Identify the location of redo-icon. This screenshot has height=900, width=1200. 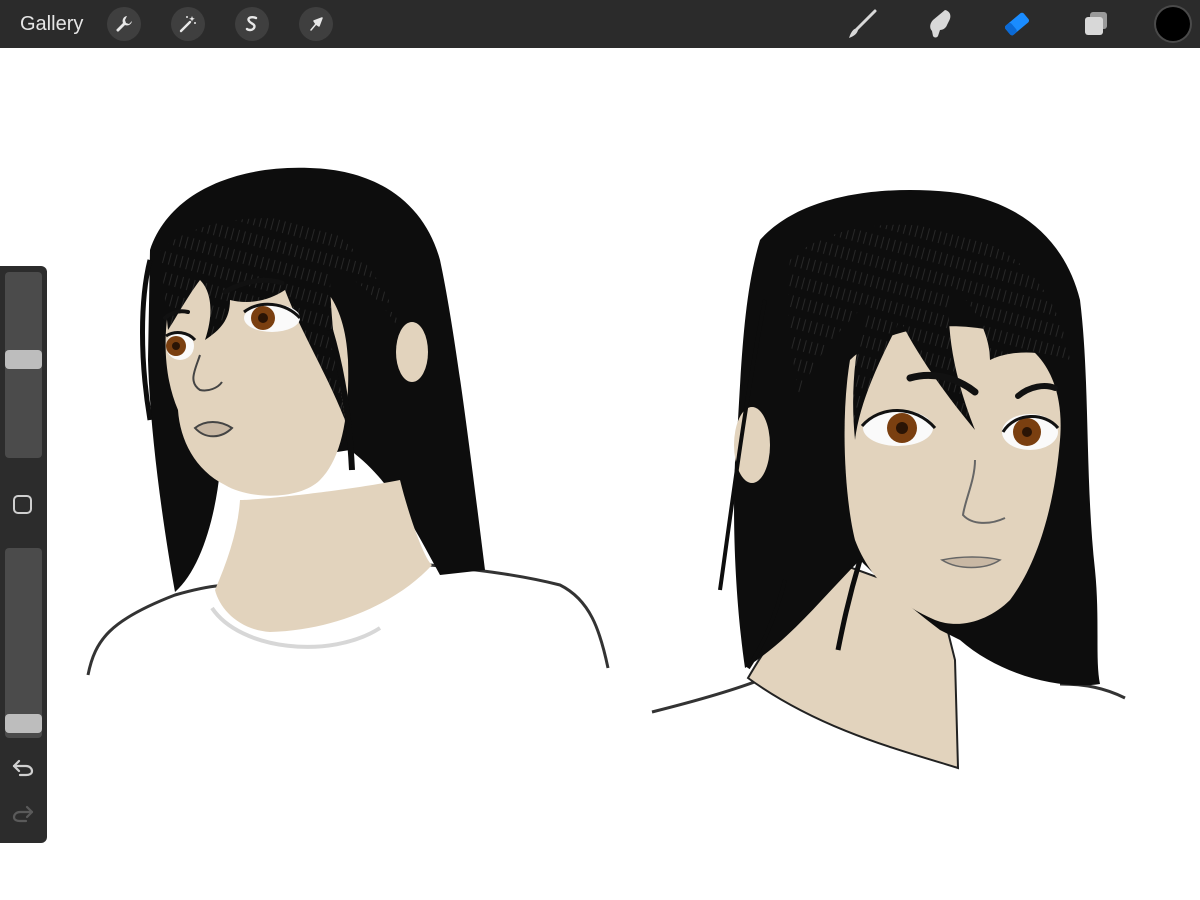
(23, 814).